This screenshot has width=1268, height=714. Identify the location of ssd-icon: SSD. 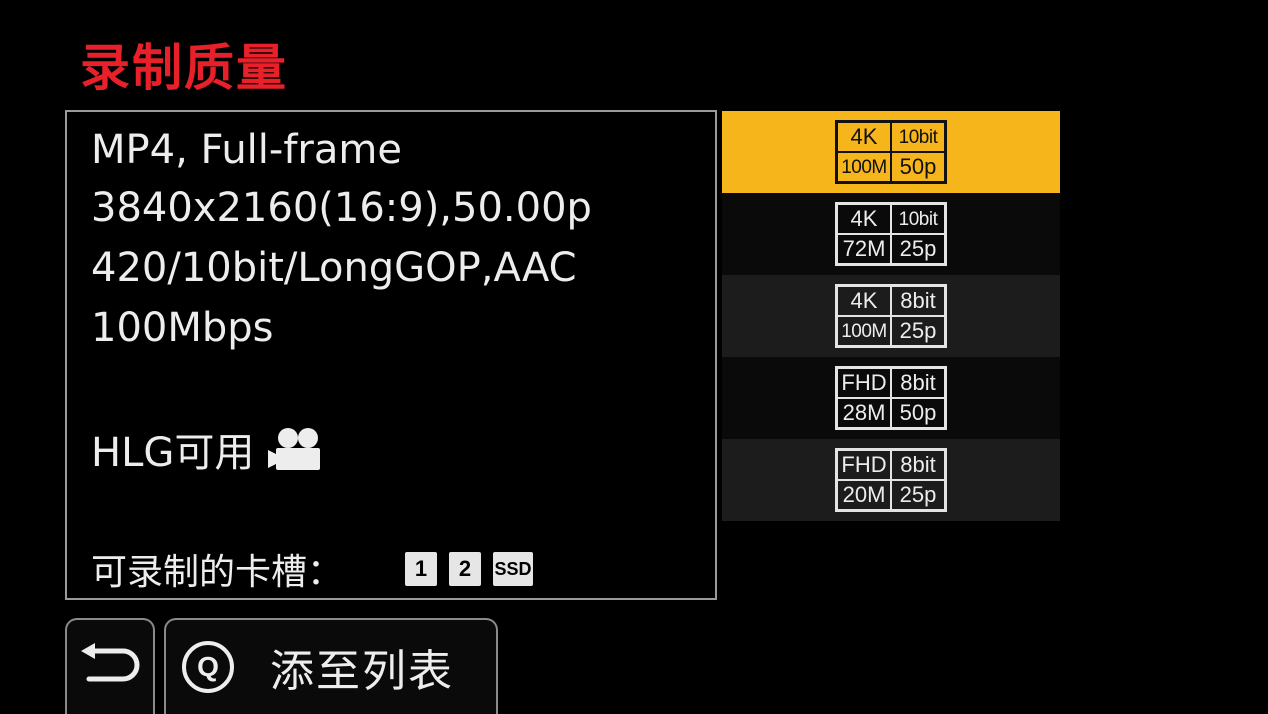
(513, 569).